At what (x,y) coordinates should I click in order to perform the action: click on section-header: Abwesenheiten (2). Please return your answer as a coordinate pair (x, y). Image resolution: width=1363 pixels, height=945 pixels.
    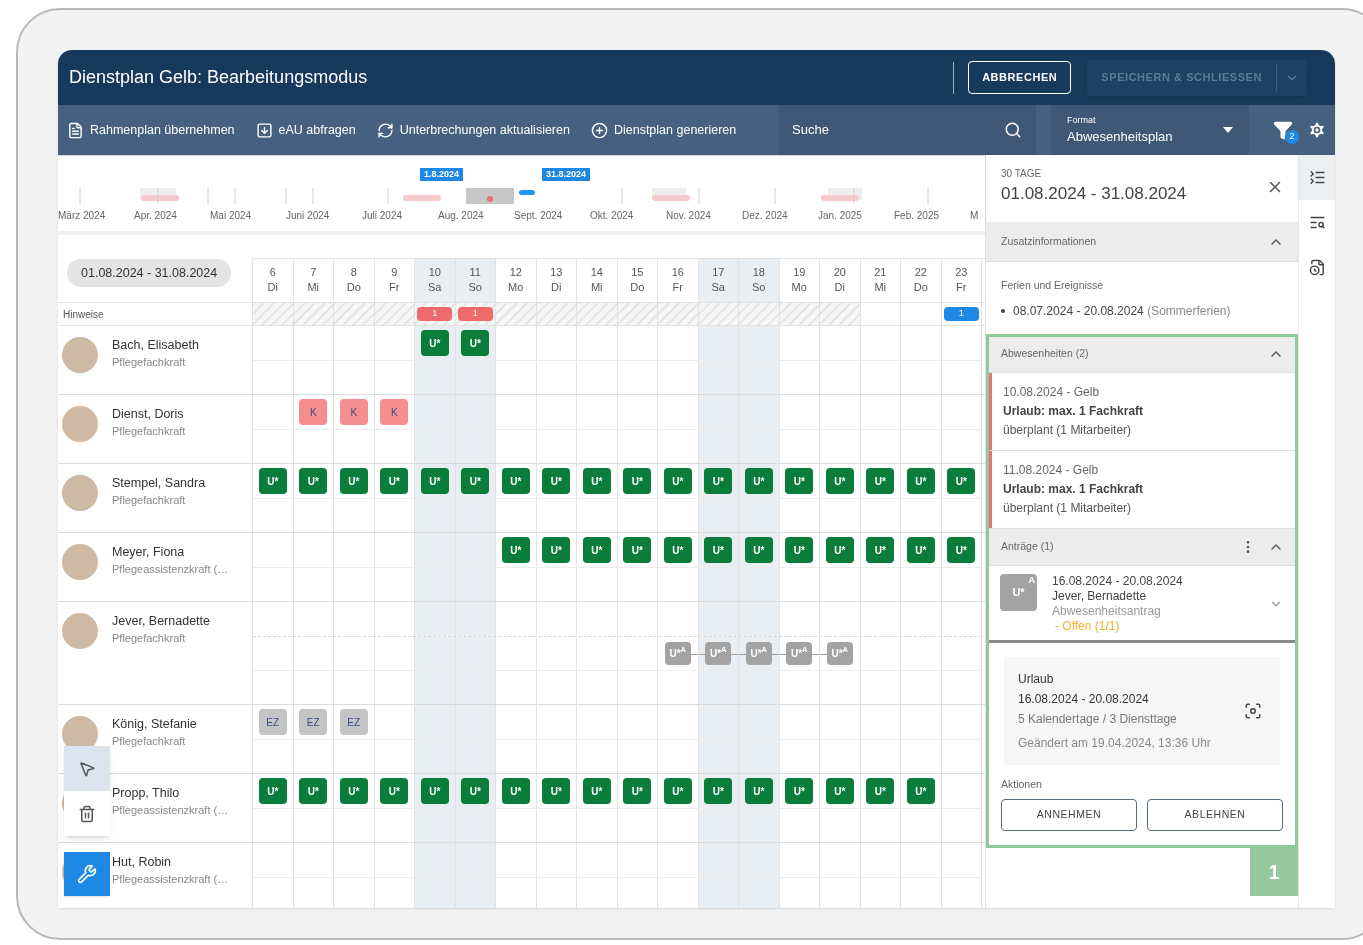
    Looking at the image, I should click on (1142, 354).